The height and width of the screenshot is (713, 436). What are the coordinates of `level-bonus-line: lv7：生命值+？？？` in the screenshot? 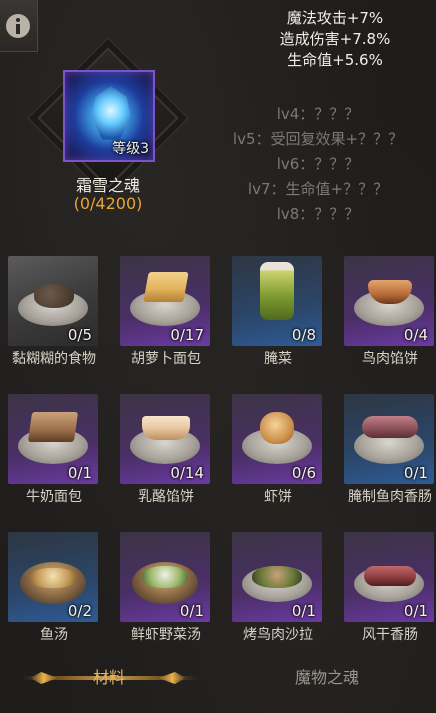 It's located at (318, 189).